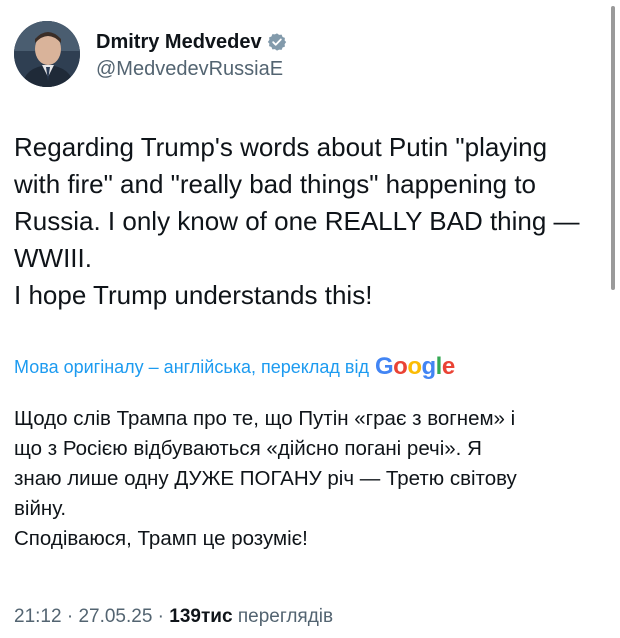  Describe the element at coordinates (40, 508) in the screenshot. I see `translated-text-line: війну.` at that location.